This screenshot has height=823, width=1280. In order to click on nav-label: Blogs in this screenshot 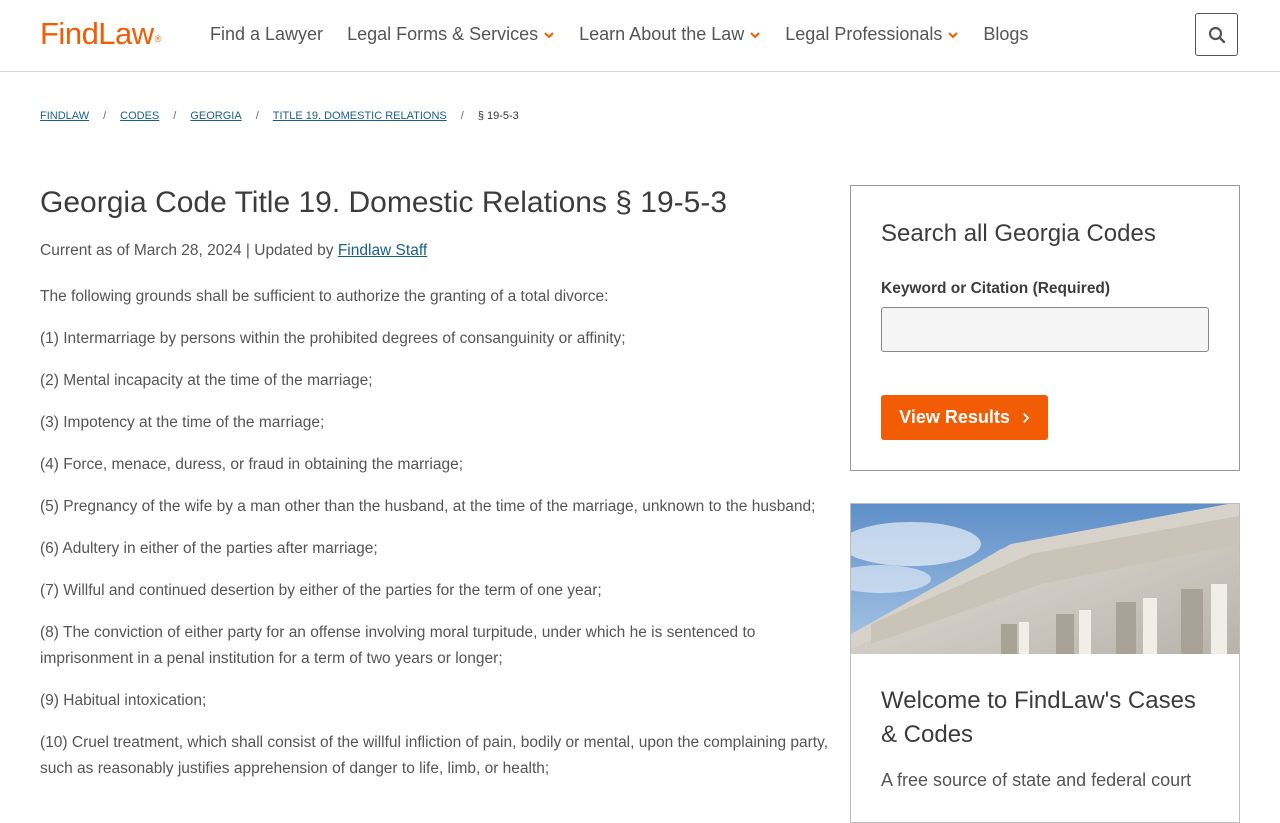, I will do `click(1006, 34)`.